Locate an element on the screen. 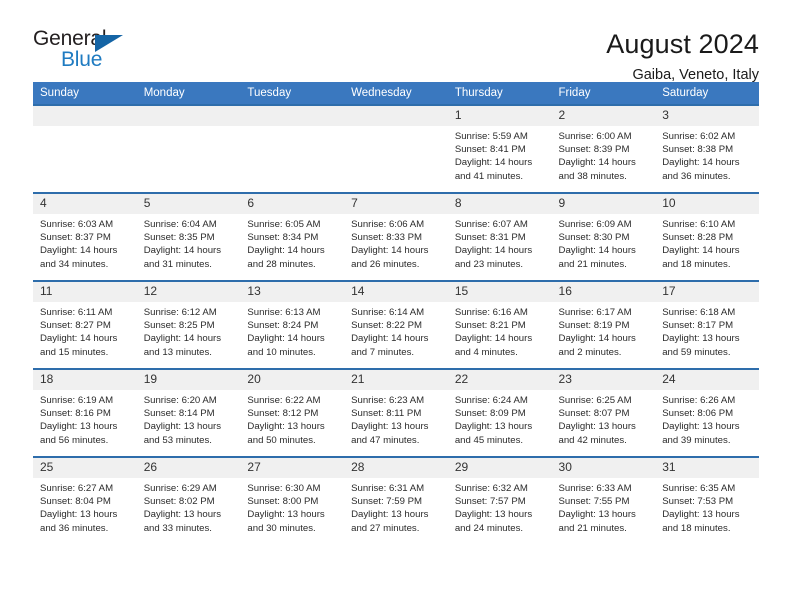  daylight-text-line2: and 56 minutes. is located at coordinates (74, 440).